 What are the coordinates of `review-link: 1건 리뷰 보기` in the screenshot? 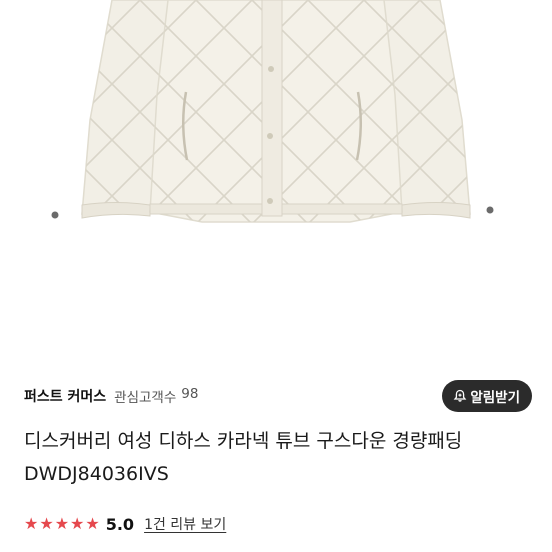 It's located at (185, 524).